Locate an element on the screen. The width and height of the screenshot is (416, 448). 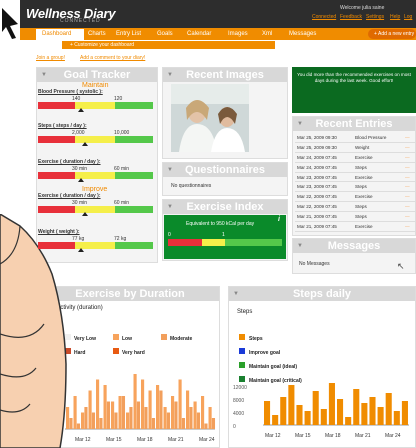
recent-entry-row: Mar 21, 2009 07:45 Exercise — is located at coordinates (355, 227).